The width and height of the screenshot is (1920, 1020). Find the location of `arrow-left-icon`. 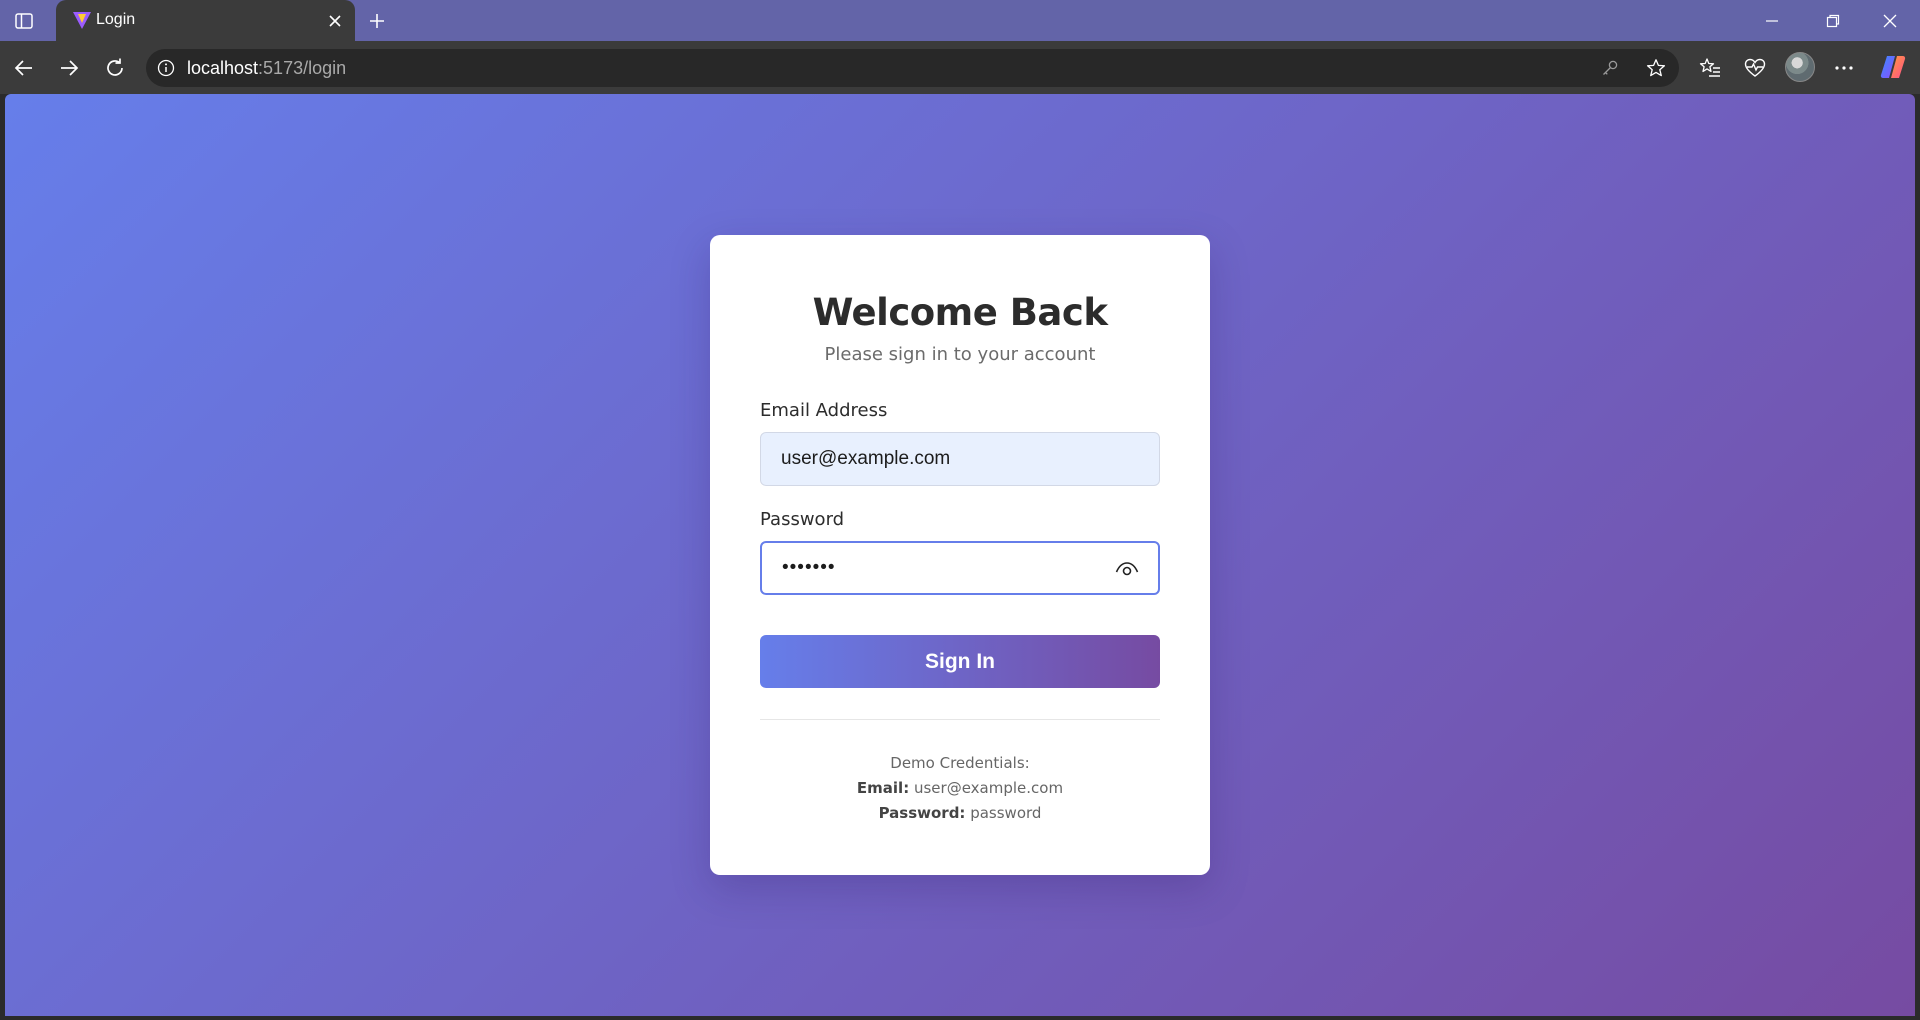

arrow-left-icon is located at coordinates (24, 68).